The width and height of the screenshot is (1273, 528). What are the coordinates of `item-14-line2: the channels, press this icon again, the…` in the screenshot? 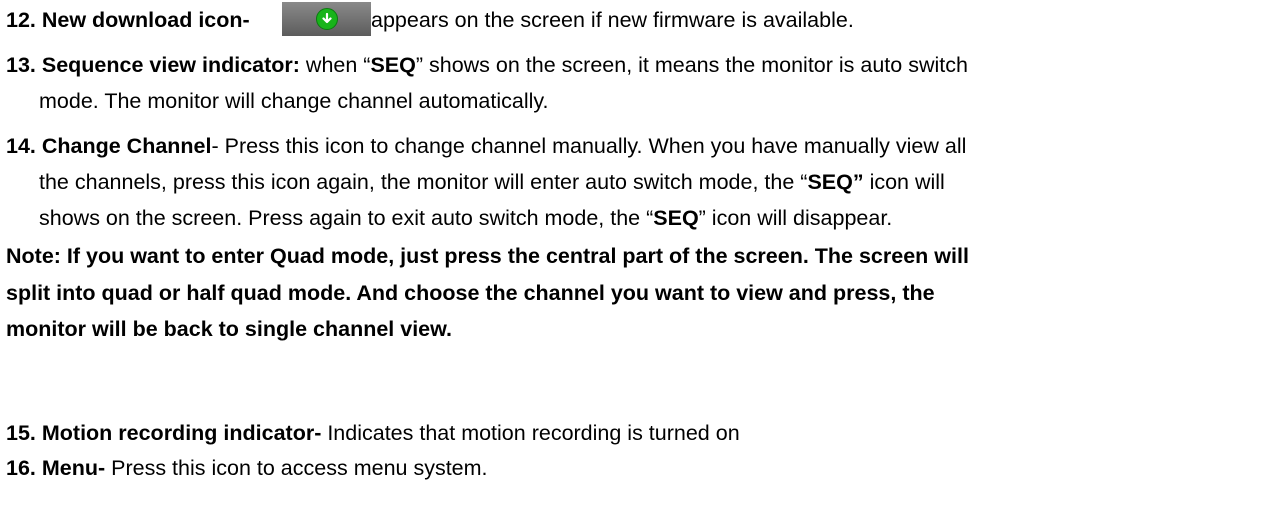 It's located at (492, 182).